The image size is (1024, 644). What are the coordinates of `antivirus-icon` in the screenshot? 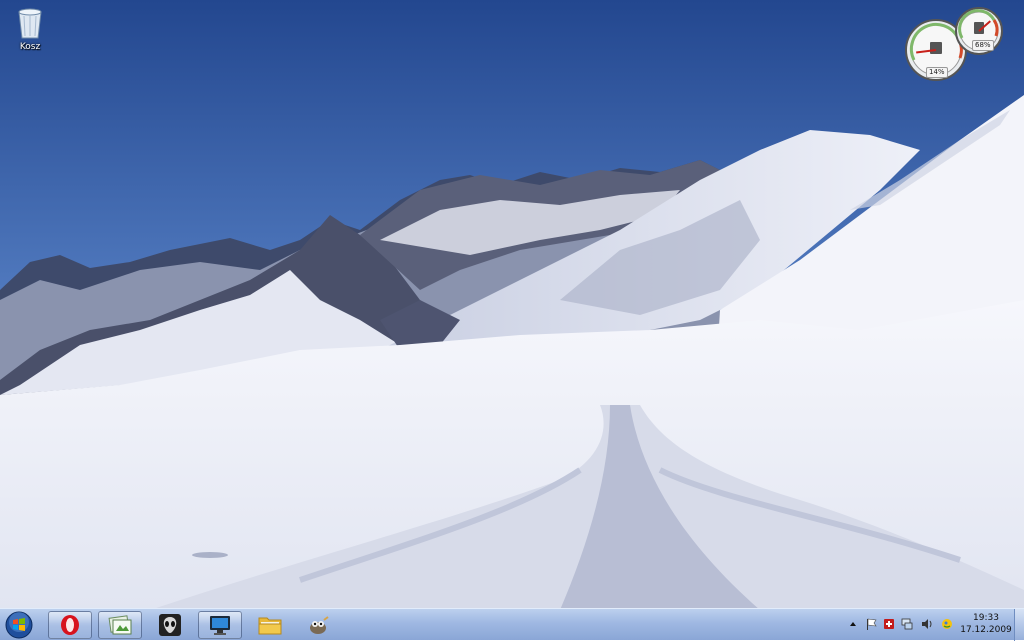 It's located at (889, 624).